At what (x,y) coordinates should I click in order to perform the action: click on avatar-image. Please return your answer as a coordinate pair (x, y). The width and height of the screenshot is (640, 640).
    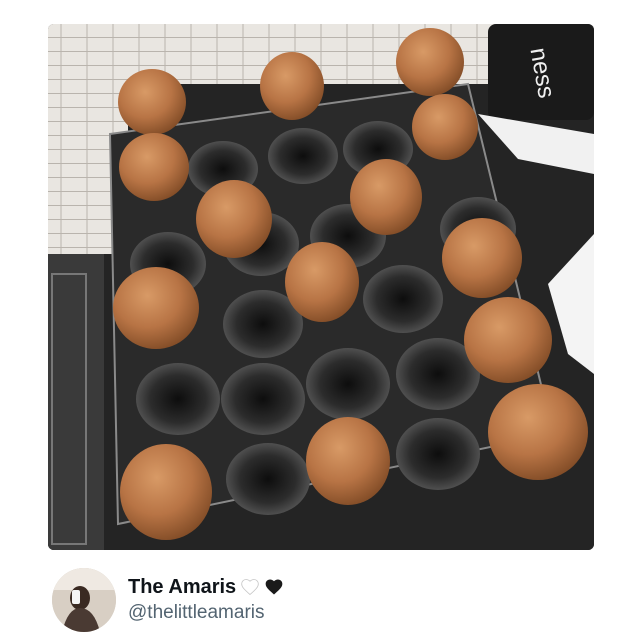
    Looking at the image, I should click on (84, 600).